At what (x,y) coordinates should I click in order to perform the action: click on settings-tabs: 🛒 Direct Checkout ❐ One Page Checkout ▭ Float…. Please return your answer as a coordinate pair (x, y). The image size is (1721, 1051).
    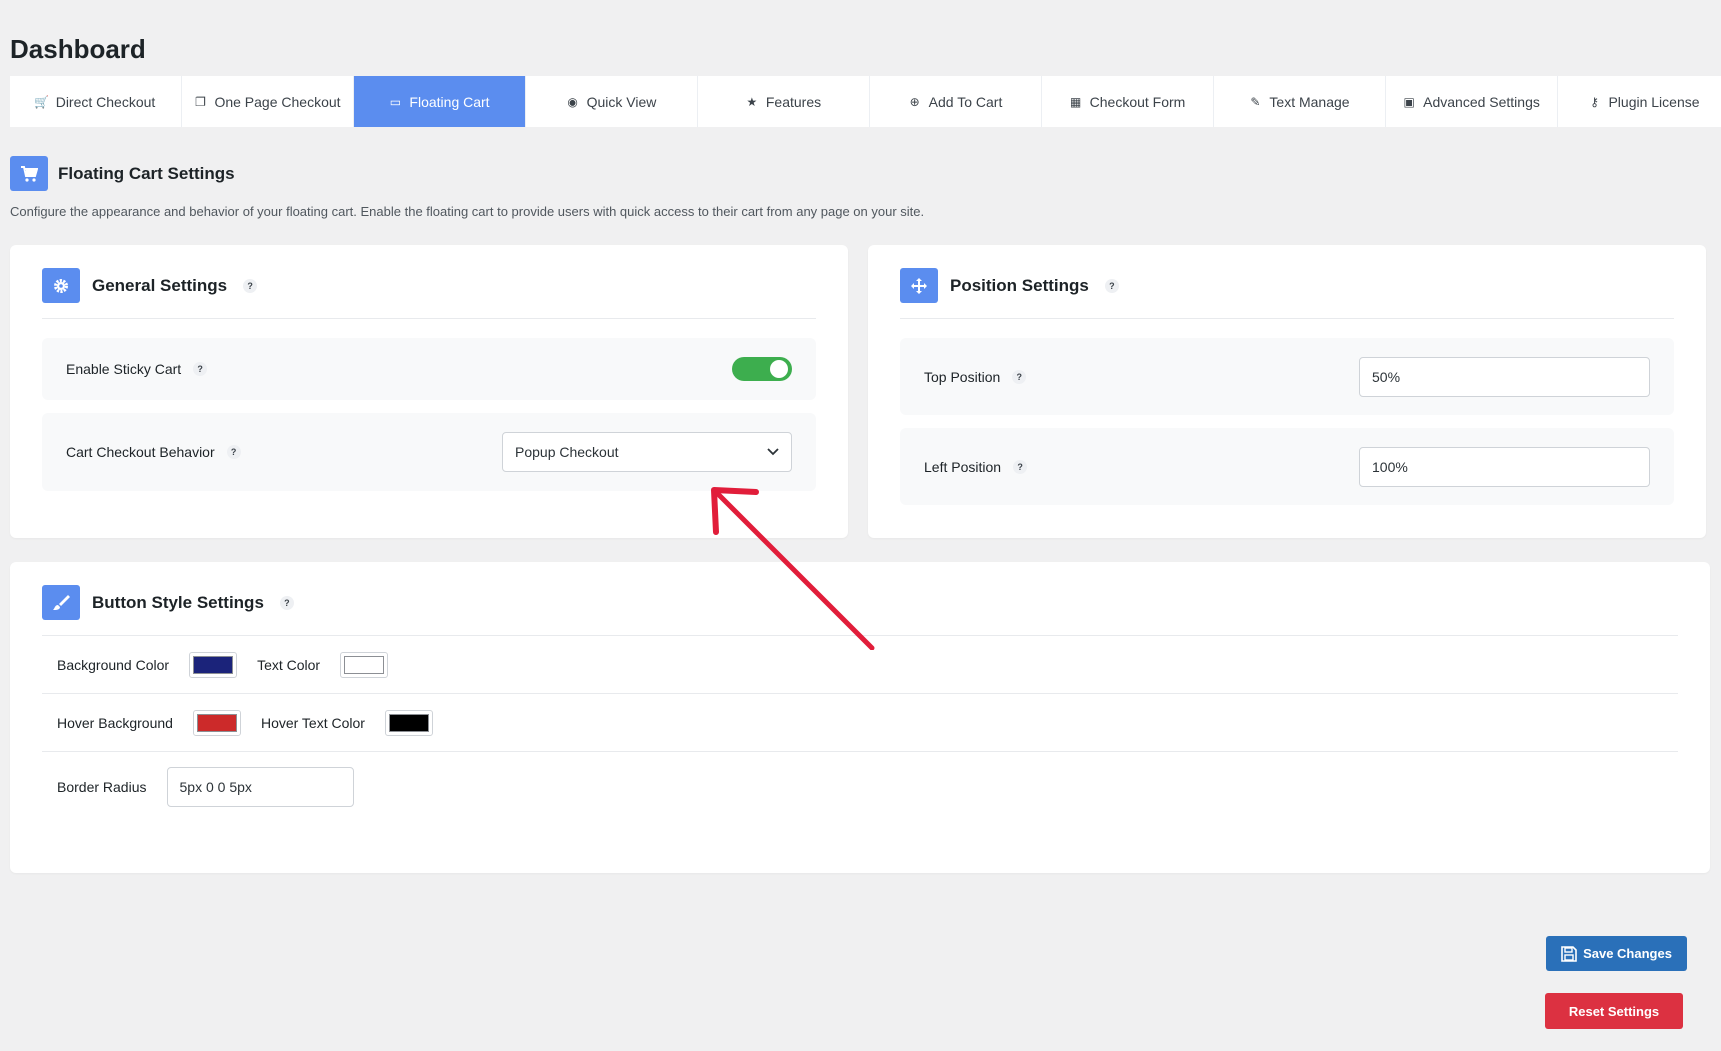
    Looking at the image, I should click on (865, 101).